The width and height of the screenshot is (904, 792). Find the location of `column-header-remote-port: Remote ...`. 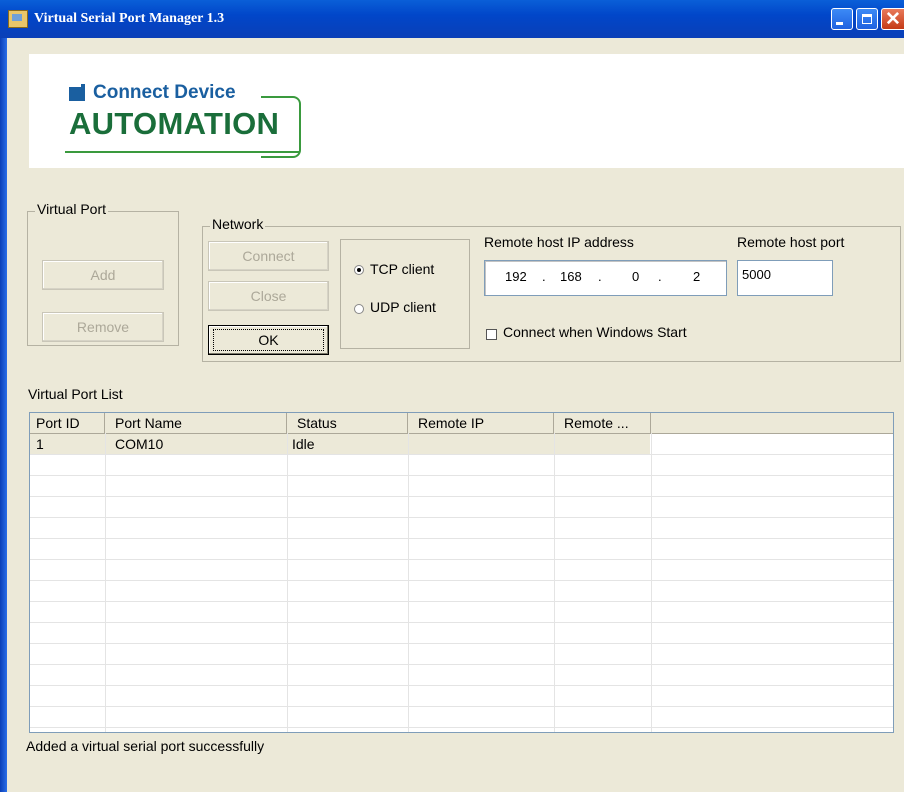

column-header-remote-port: Remote ... is located at coordinates (602, 423).